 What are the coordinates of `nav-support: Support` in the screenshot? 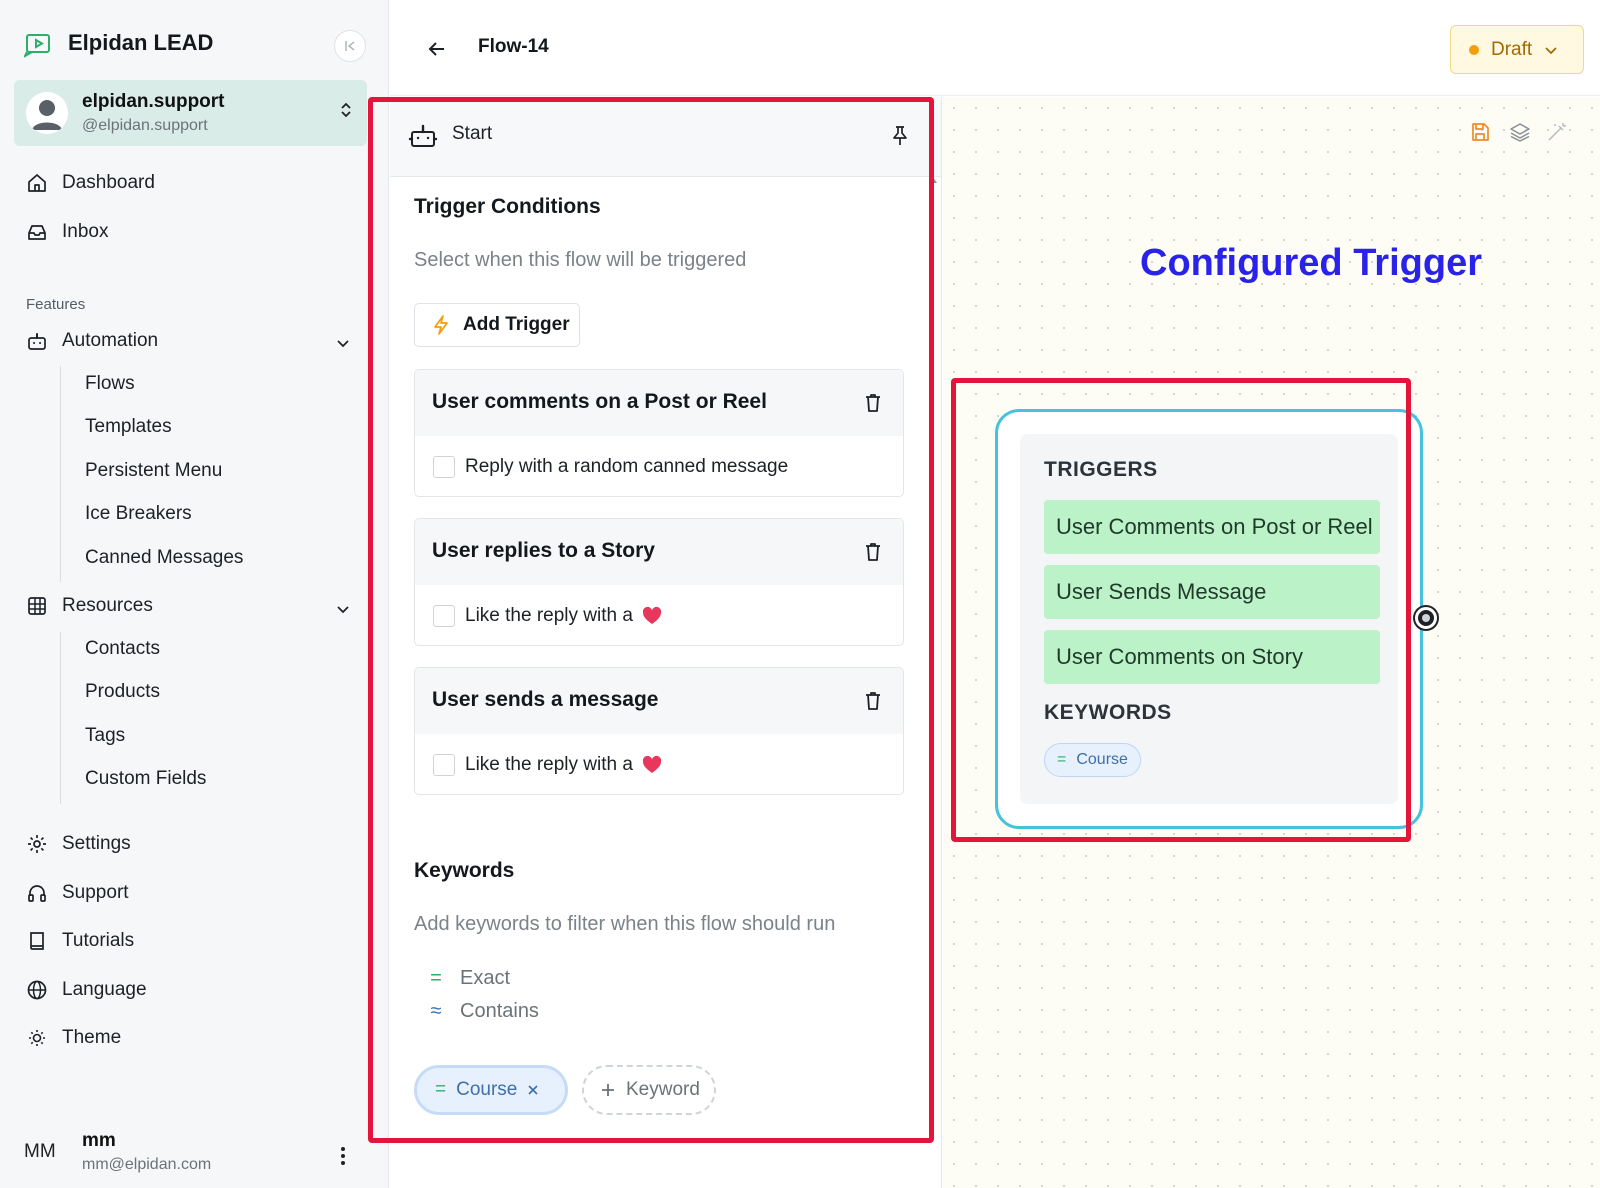 It's located at (77, 893).